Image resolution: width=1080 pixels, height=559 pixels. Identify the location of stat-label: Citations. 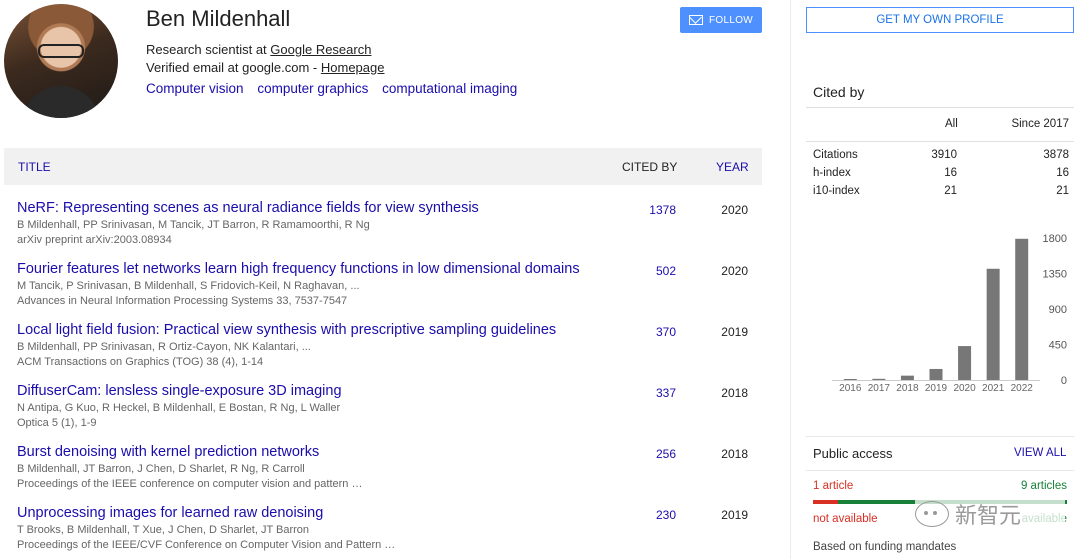
(835, 155).